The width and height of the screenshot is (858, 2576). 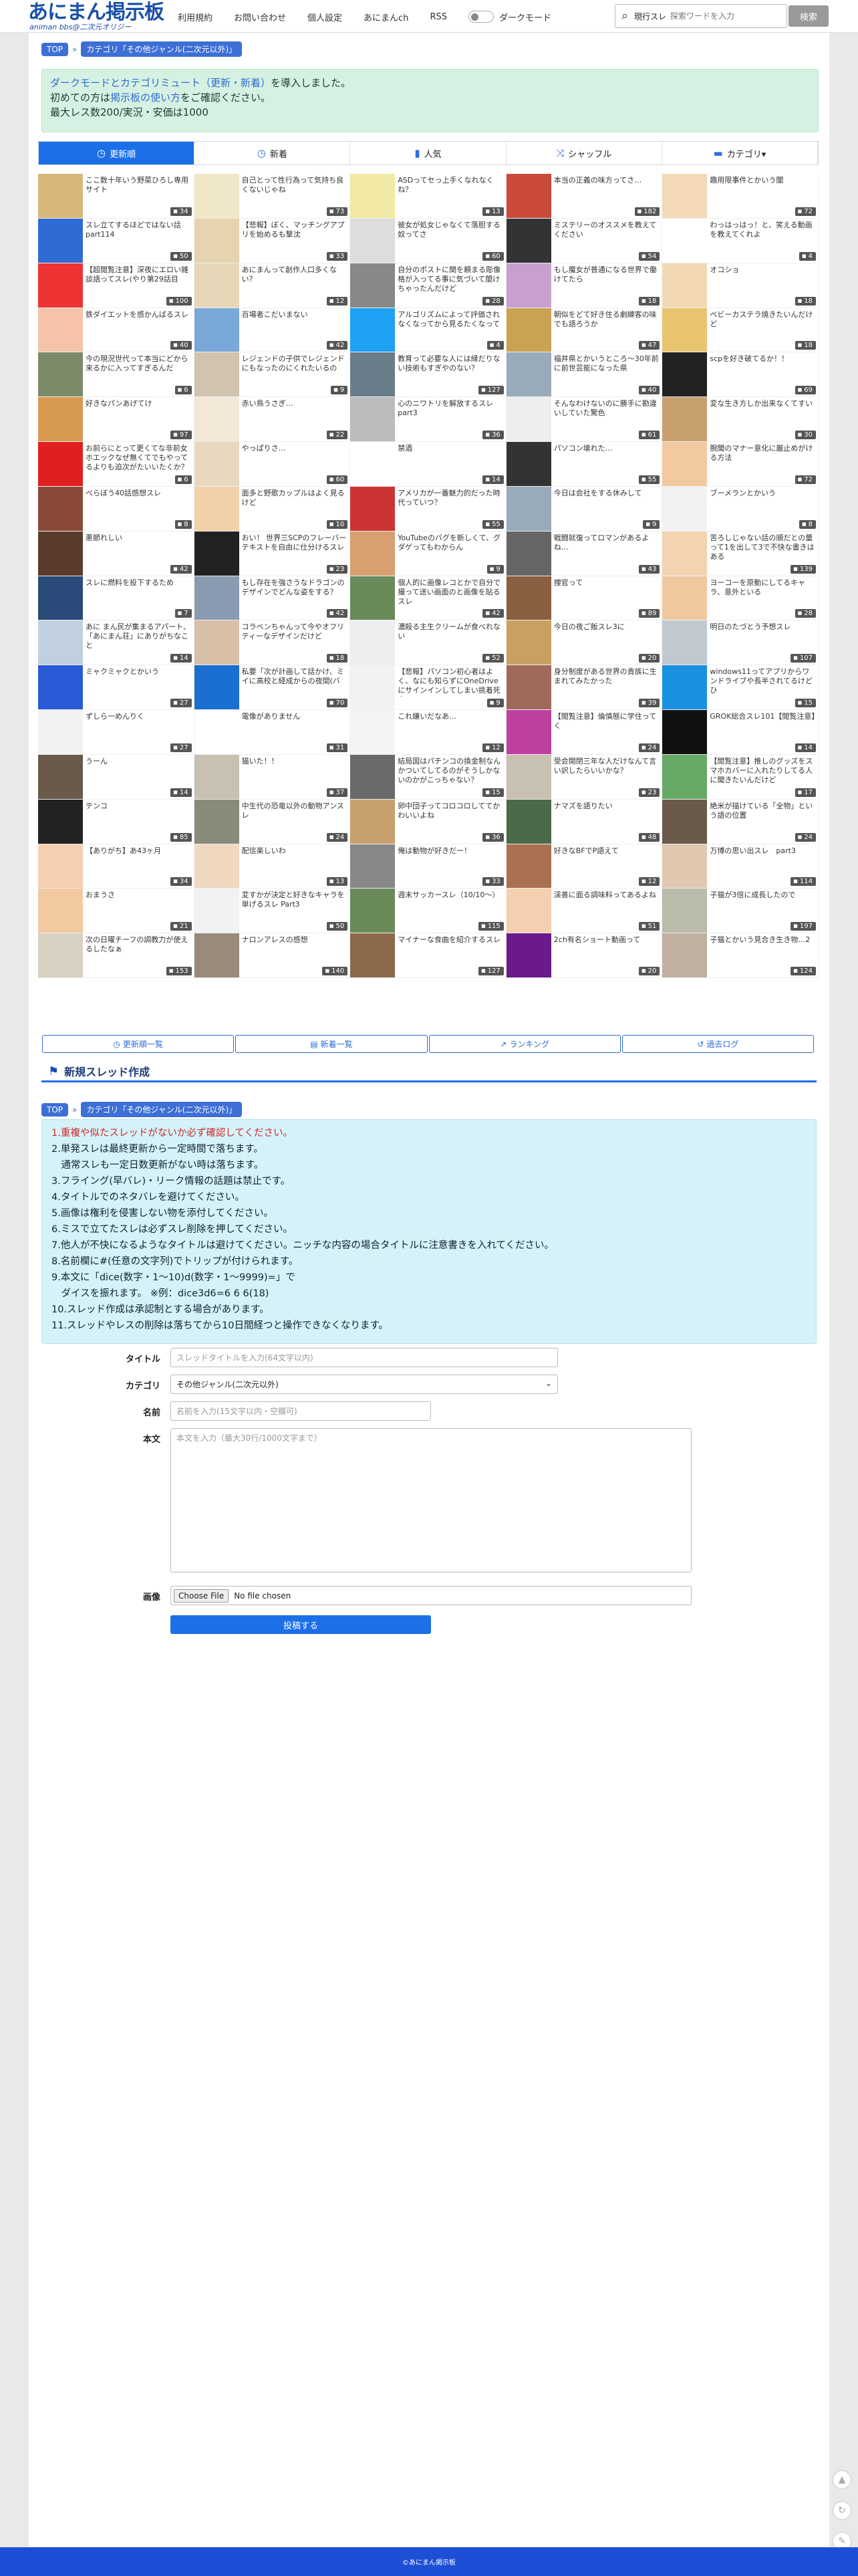 What do you see at coordinates (584, 956) in the screenshot?
I see `thread-item: 2ch有名ショート動画って 20` at bounding box center [584, 956].